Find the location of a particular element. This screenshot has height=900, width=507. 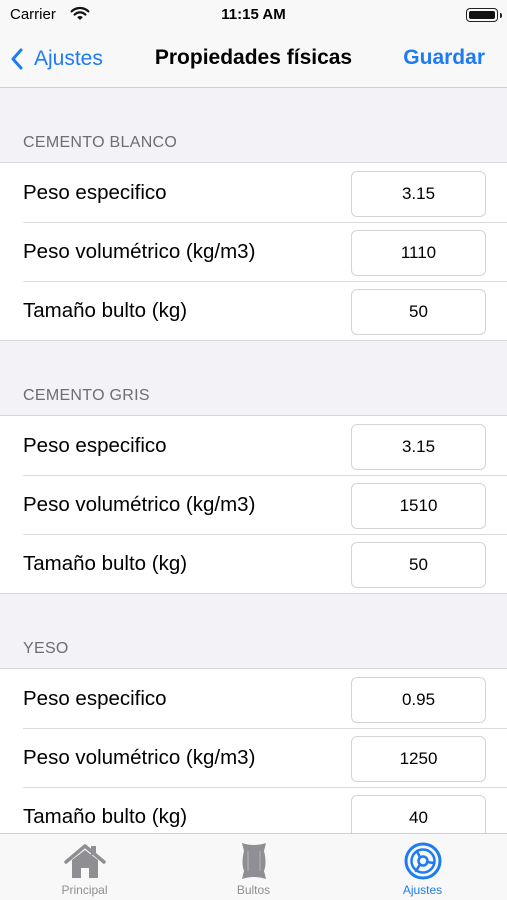

house-icon is located at coordinates (84, 861).